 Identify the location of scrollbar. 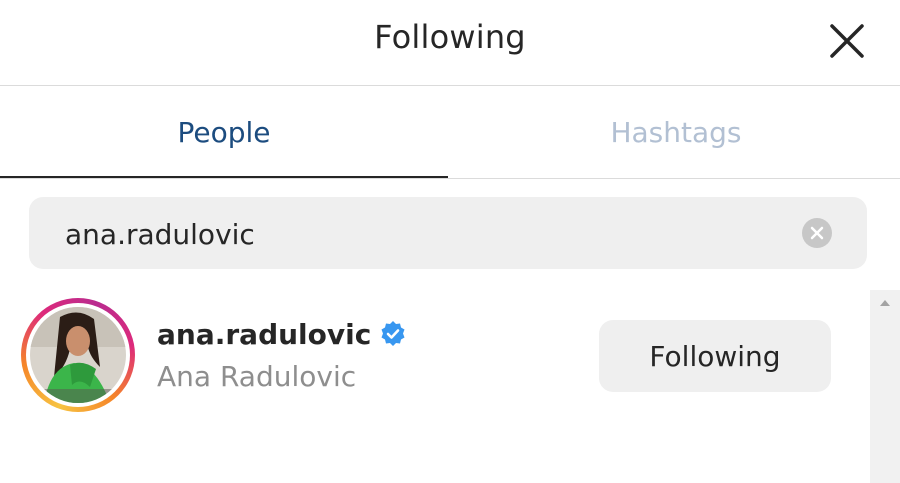
(885, 386).